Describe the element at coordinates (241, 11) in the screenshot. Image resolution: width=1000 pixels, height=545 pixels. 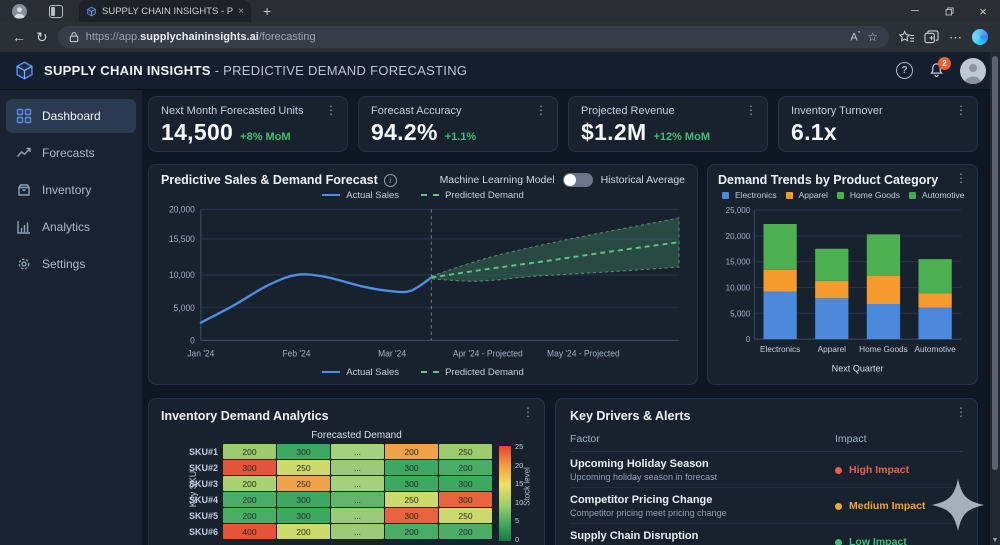
I see `tab-close-icon: ×` at that location.